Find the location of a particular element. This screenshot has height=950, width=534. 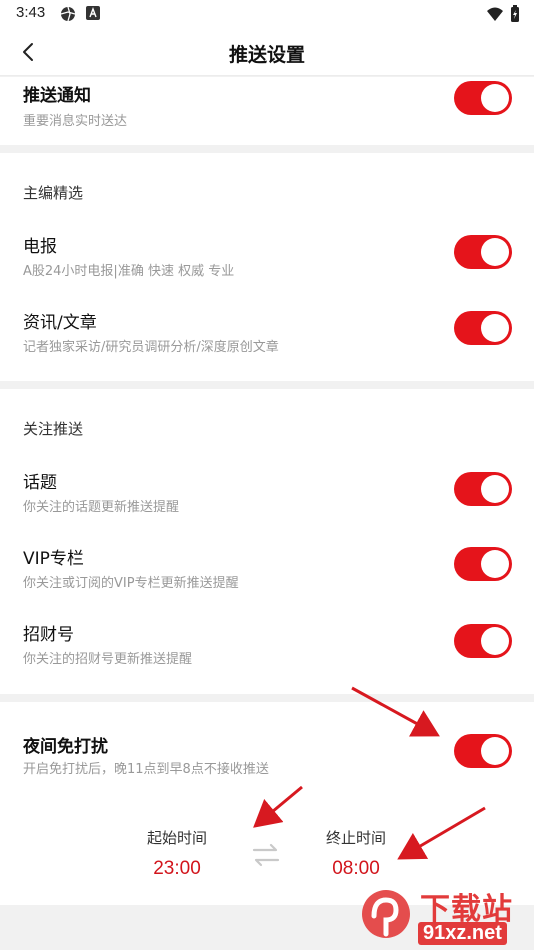

arrow-to-start-time-icon is located at coordinates (278, 806).